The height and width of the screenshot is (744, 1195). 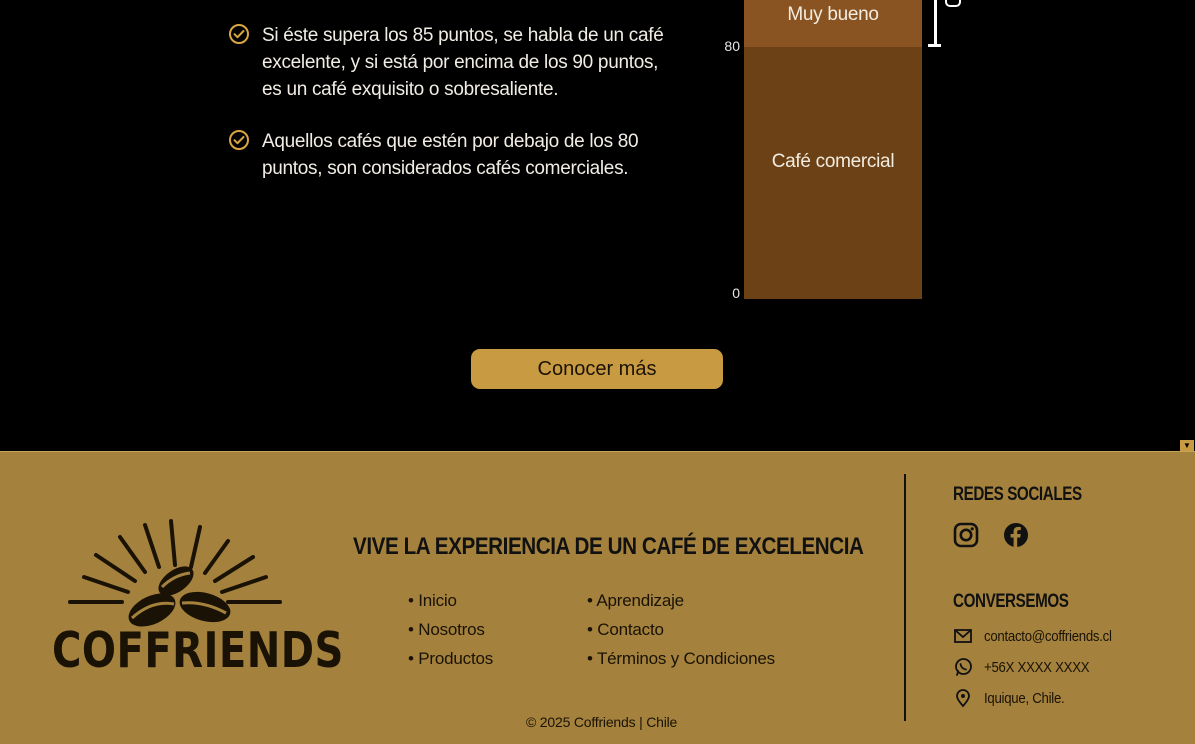 What do you see at coordinates (953, 3) in the screenshot?
I see `range-bracket-corner` at bounding box center [953, 3].